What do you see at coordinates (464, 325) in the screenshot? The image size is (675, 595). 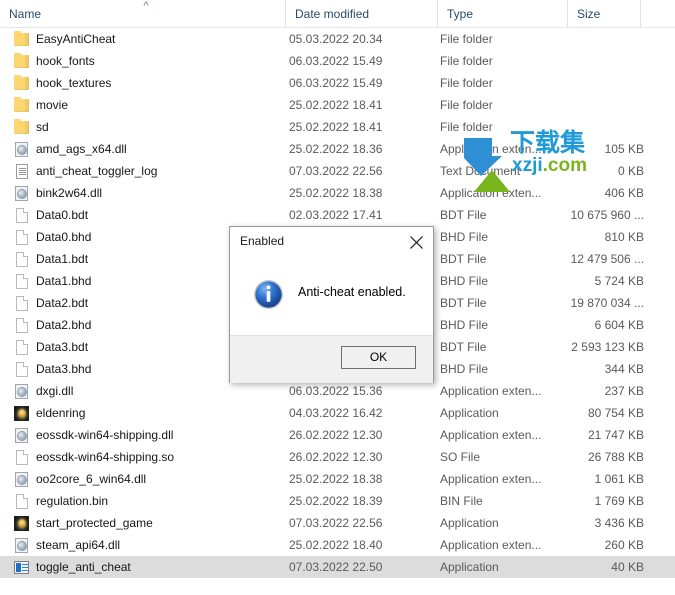 I see `type-cell: BHD File` at bounding box center [464, 325].